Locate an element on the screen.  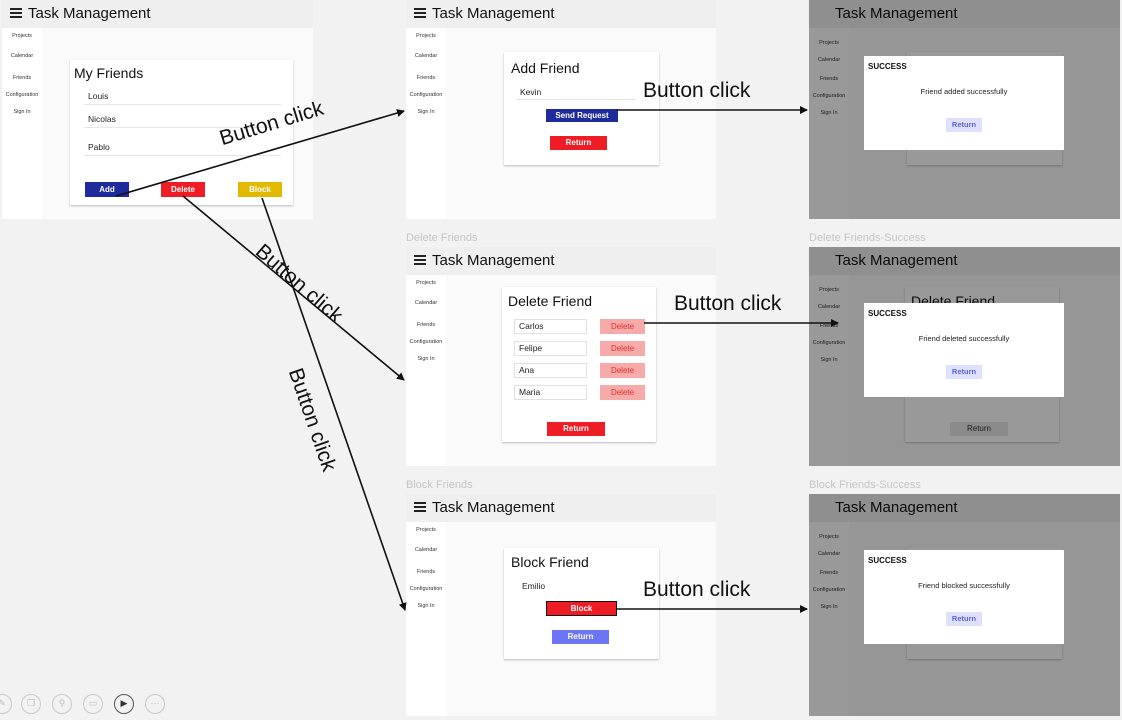
search-icon: ⚲ is located at coordinates (62, 704).